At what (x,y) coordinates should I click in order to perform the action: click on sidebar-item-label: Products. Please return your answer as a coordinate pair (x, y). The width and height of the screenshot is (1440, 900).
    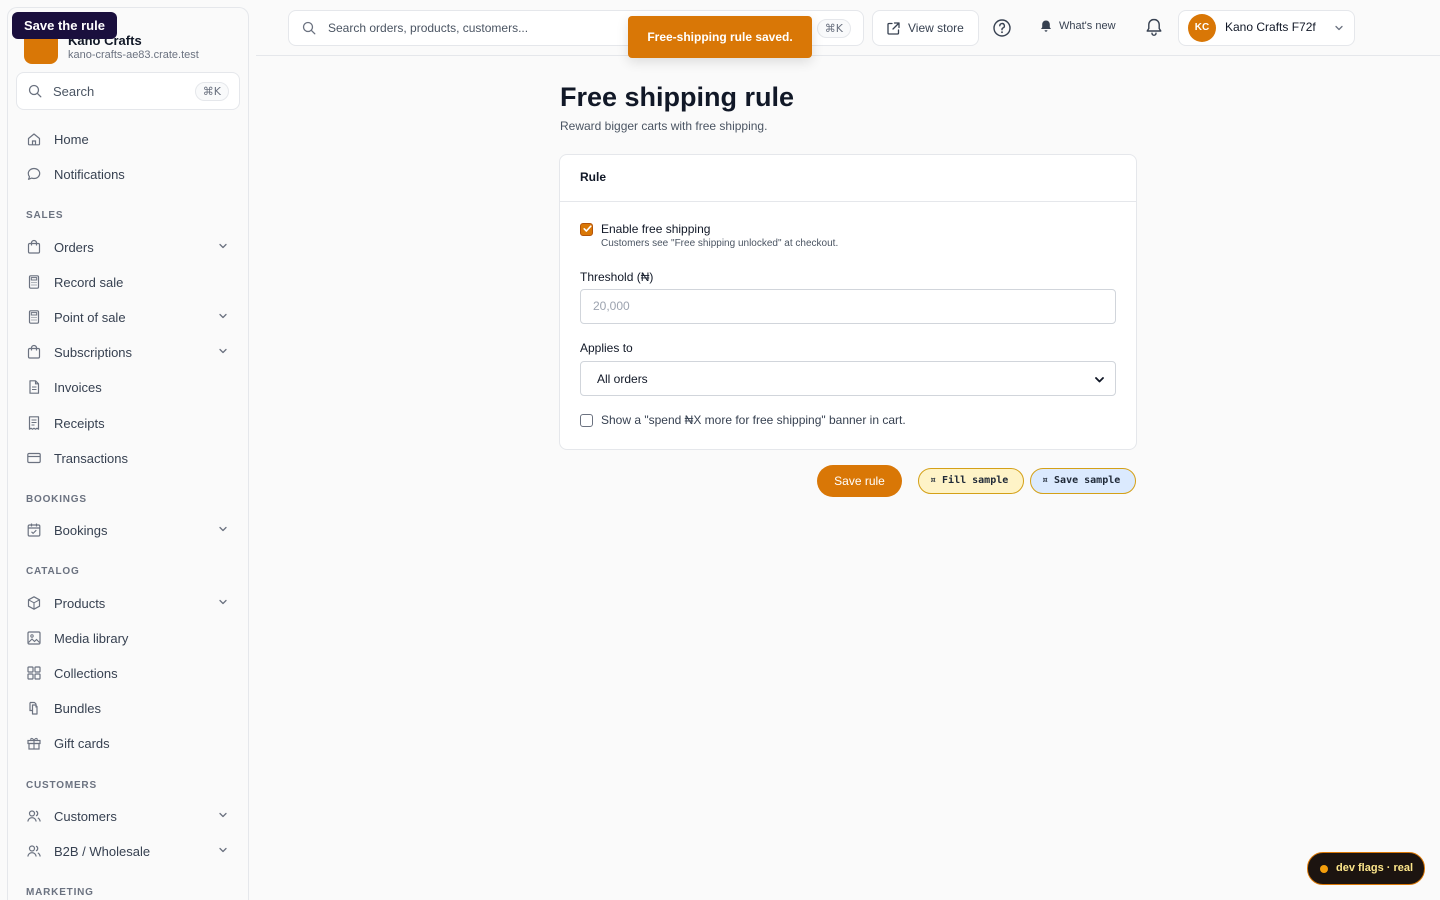
    Looking at the image, I should click on (80, 603).